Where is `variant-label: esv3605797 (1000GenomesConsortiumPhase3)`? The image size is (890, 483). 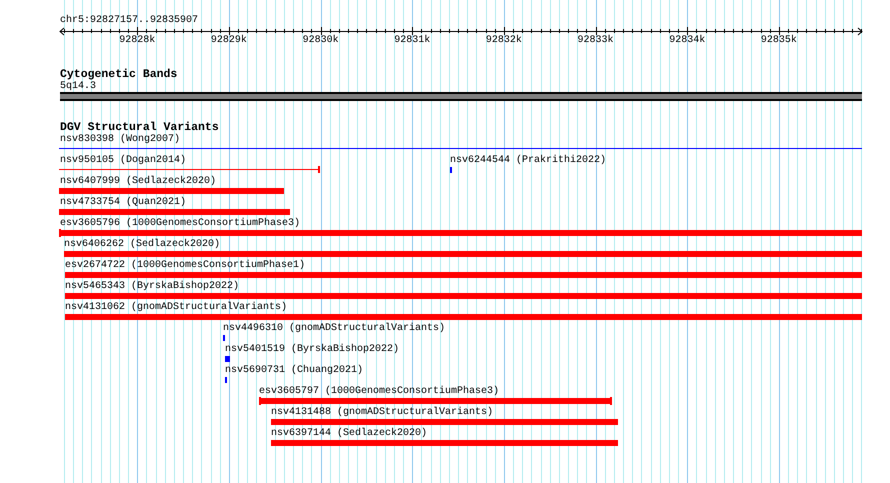
variant-label: esv3605797 (1000GenomesConsortiumPhase3) is located at coordinates (379, 392).